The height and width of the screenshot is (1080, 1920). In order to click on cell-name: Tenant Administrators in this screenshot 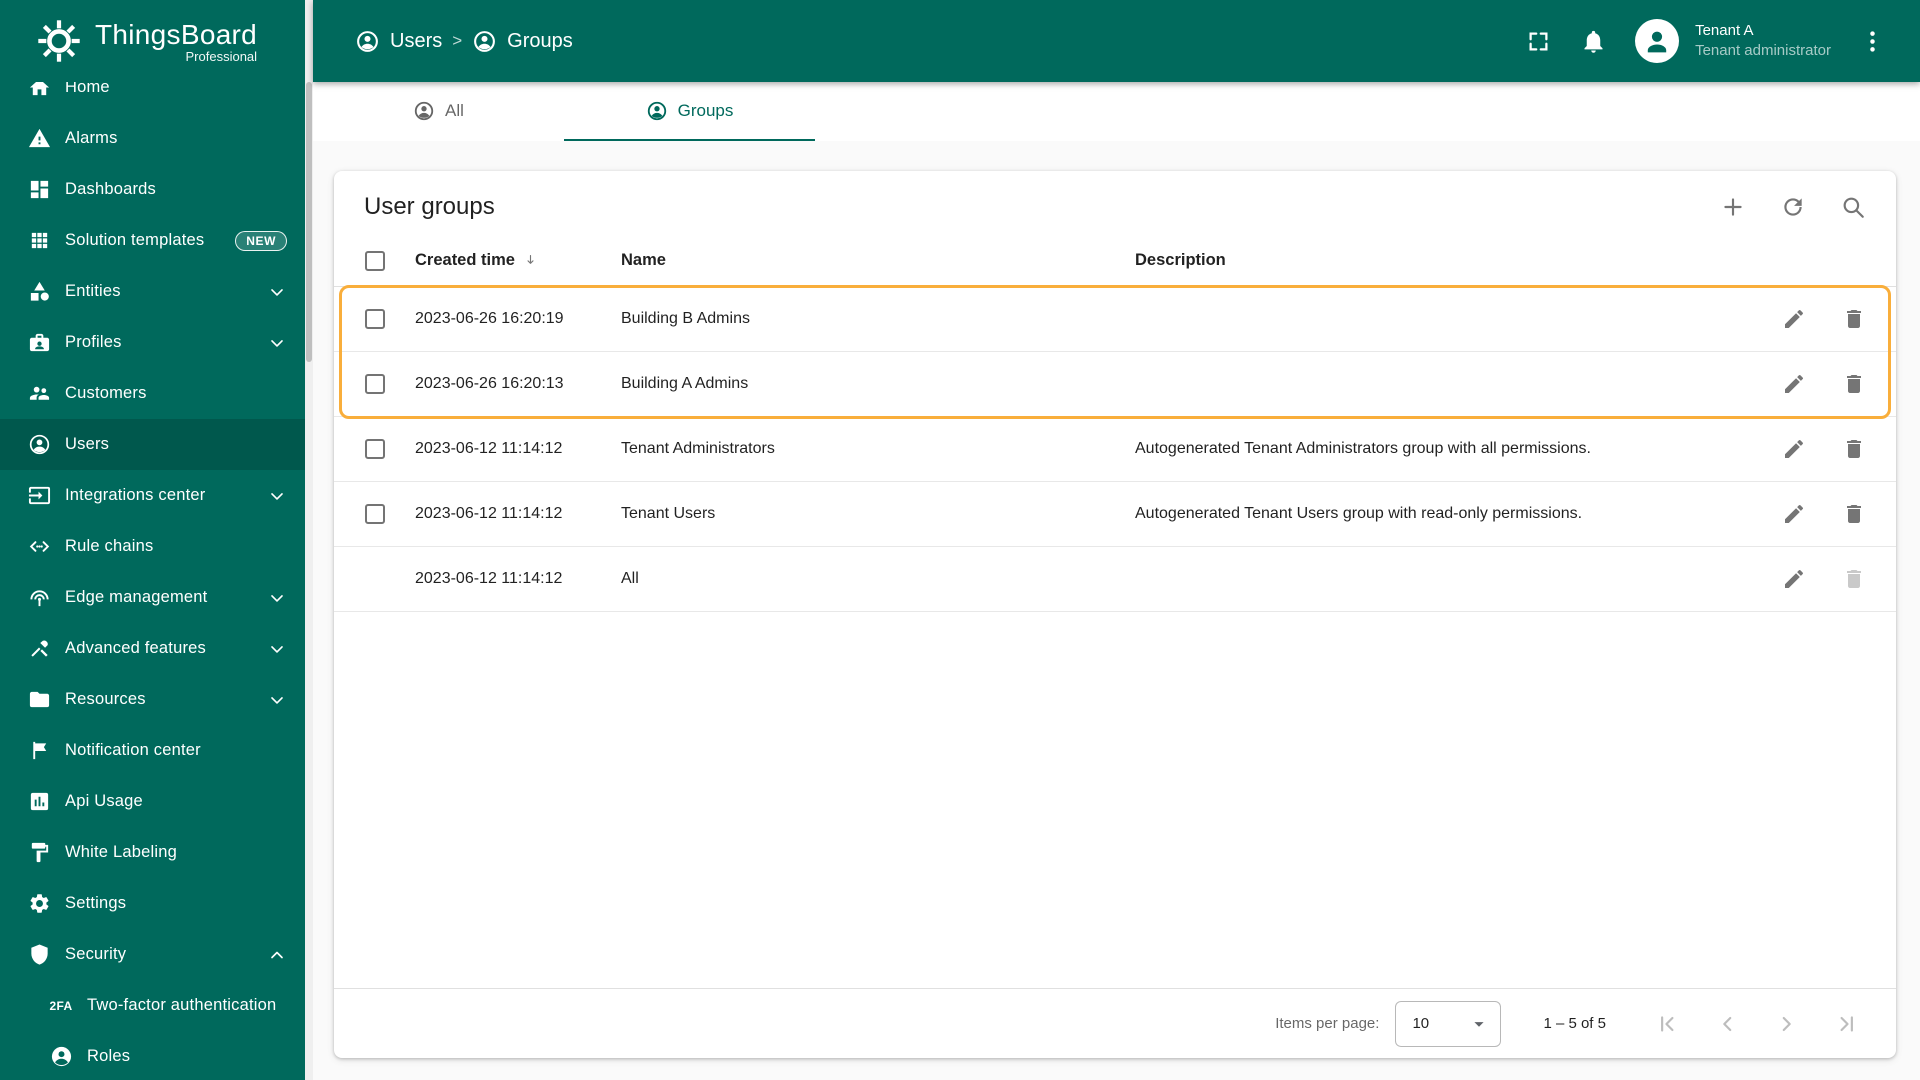, I will do `click(698, 448)`.